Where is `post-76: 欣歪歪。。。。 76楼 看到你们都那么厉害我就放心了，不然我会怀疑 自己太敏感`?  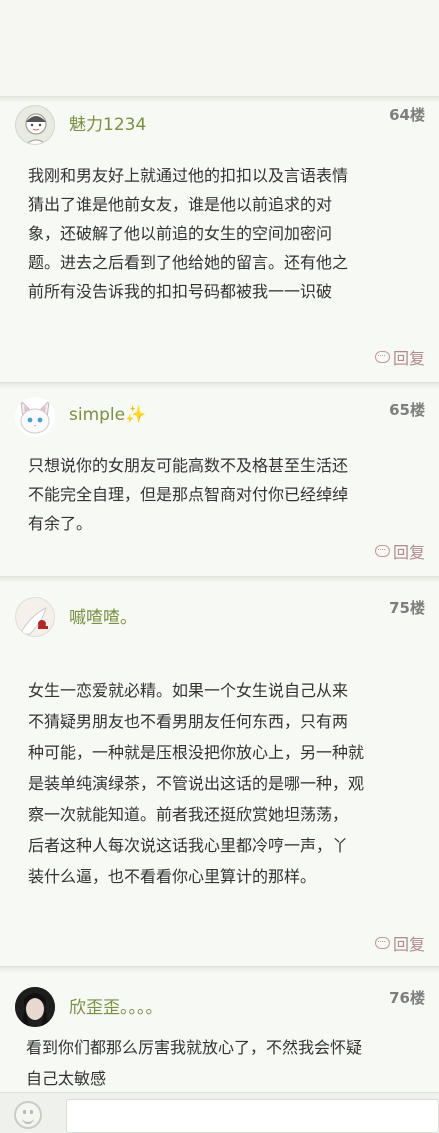
post-76: 欣歪歪。。。。 76楼 看到你们都那么厉害我就放心了，不然我会怀疑 自己太敏感 is located at coordinates (219, 1029).